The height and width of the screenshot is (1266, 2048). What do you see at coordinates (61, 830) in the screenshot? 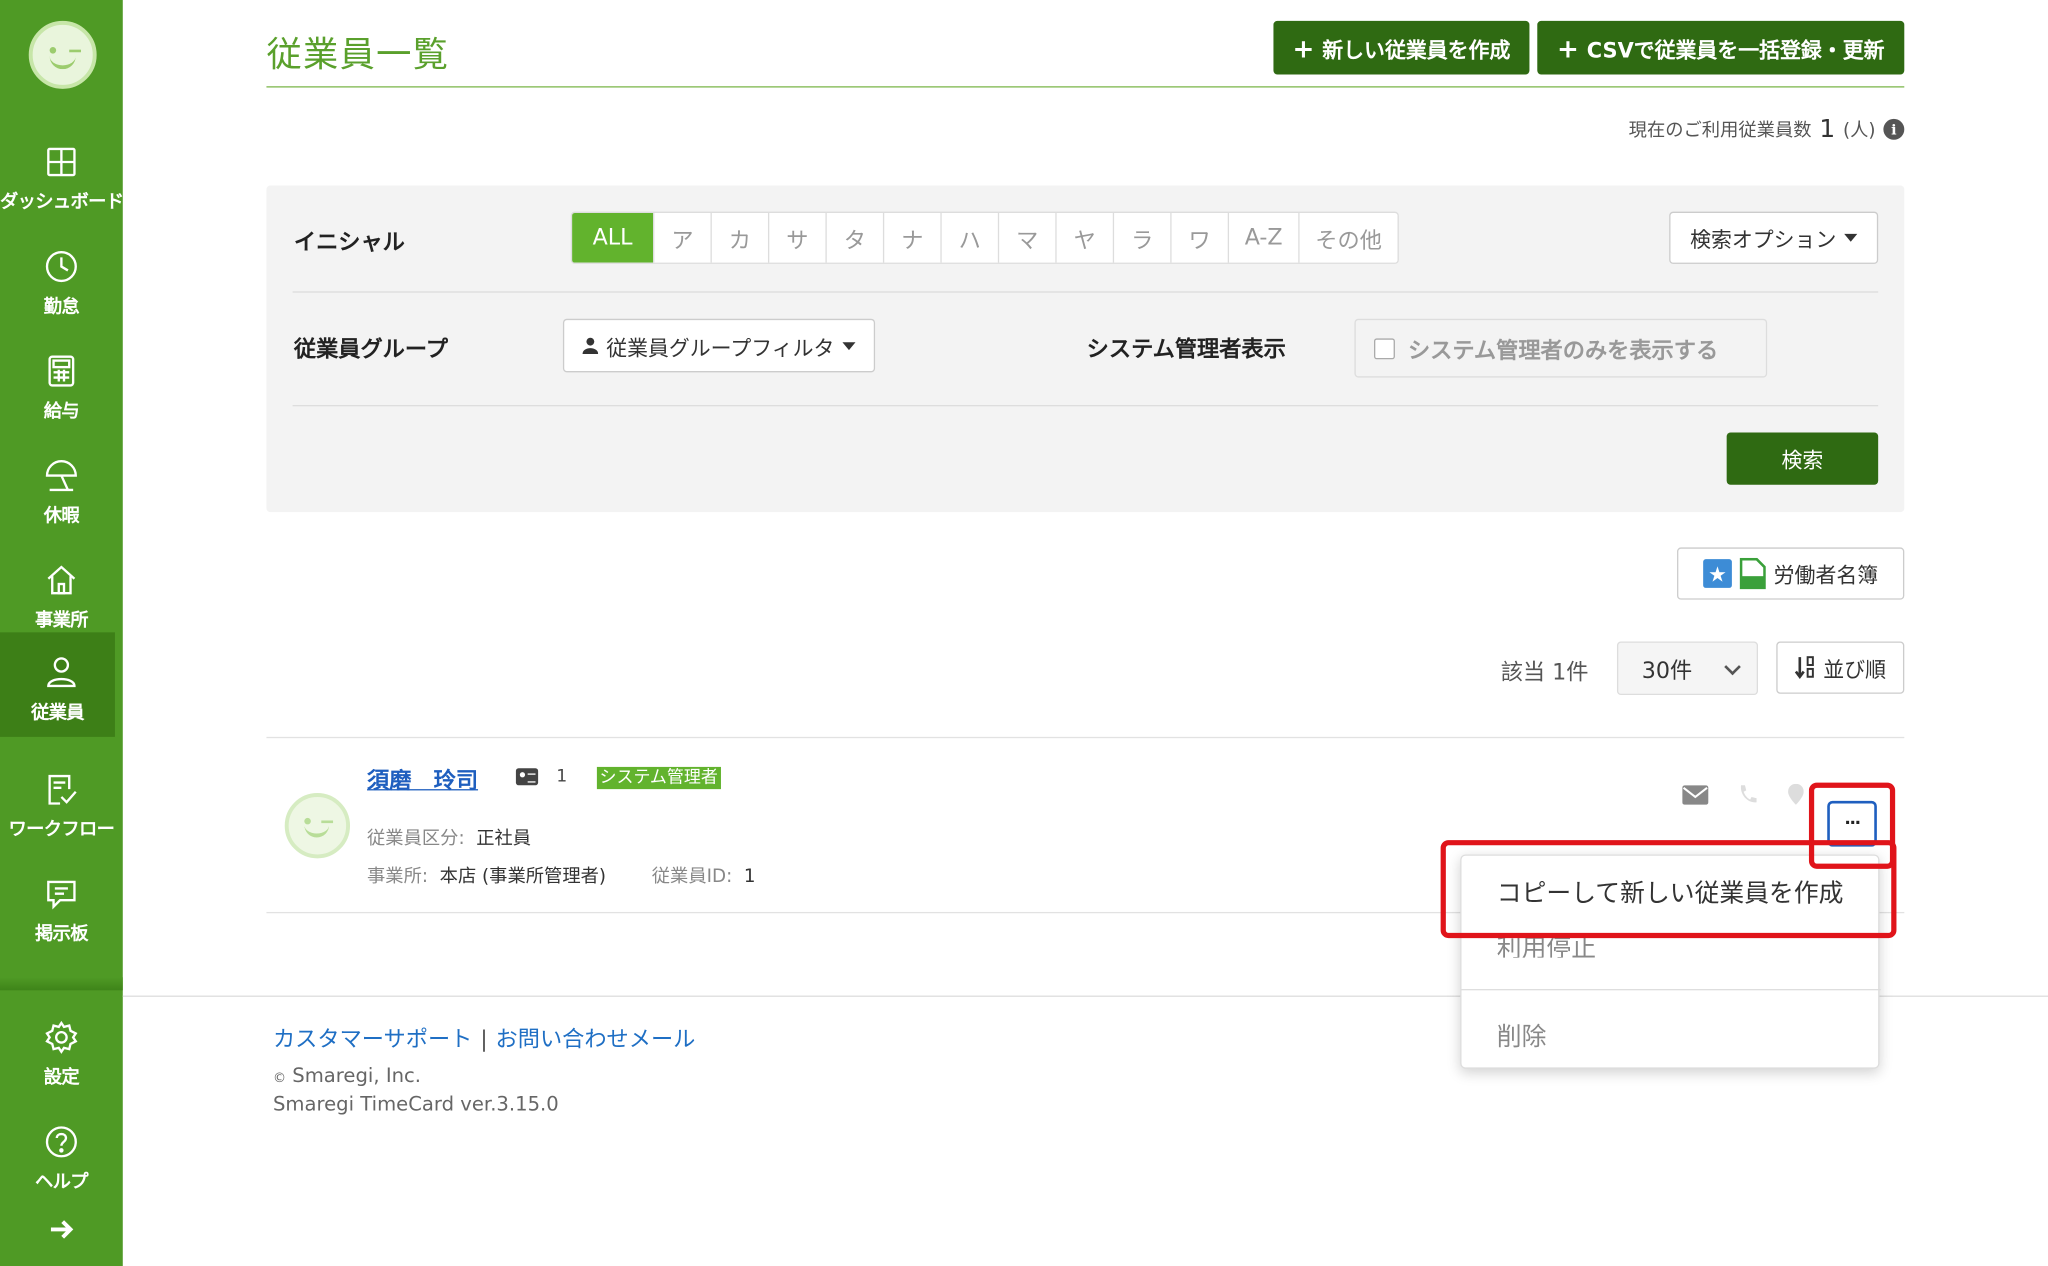
I see `sidebar-label: ワークフロー` at bounding box center [61, 830].